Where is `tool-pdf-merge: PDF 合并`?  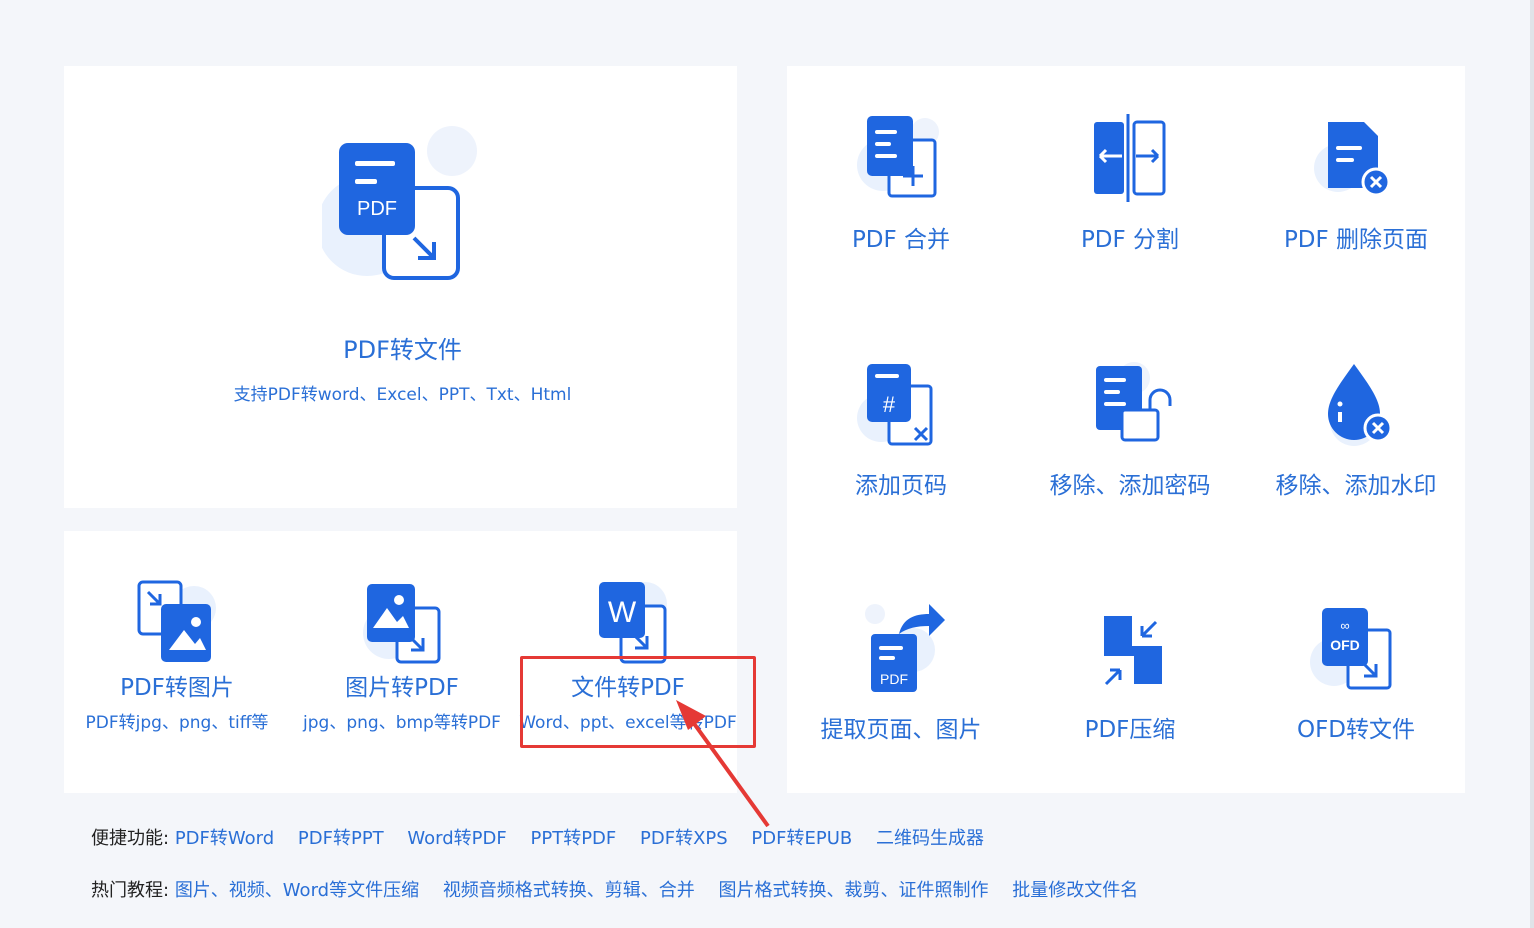
tool-pdf-merge: PDF 合并 is located at coordinates (901, 182).